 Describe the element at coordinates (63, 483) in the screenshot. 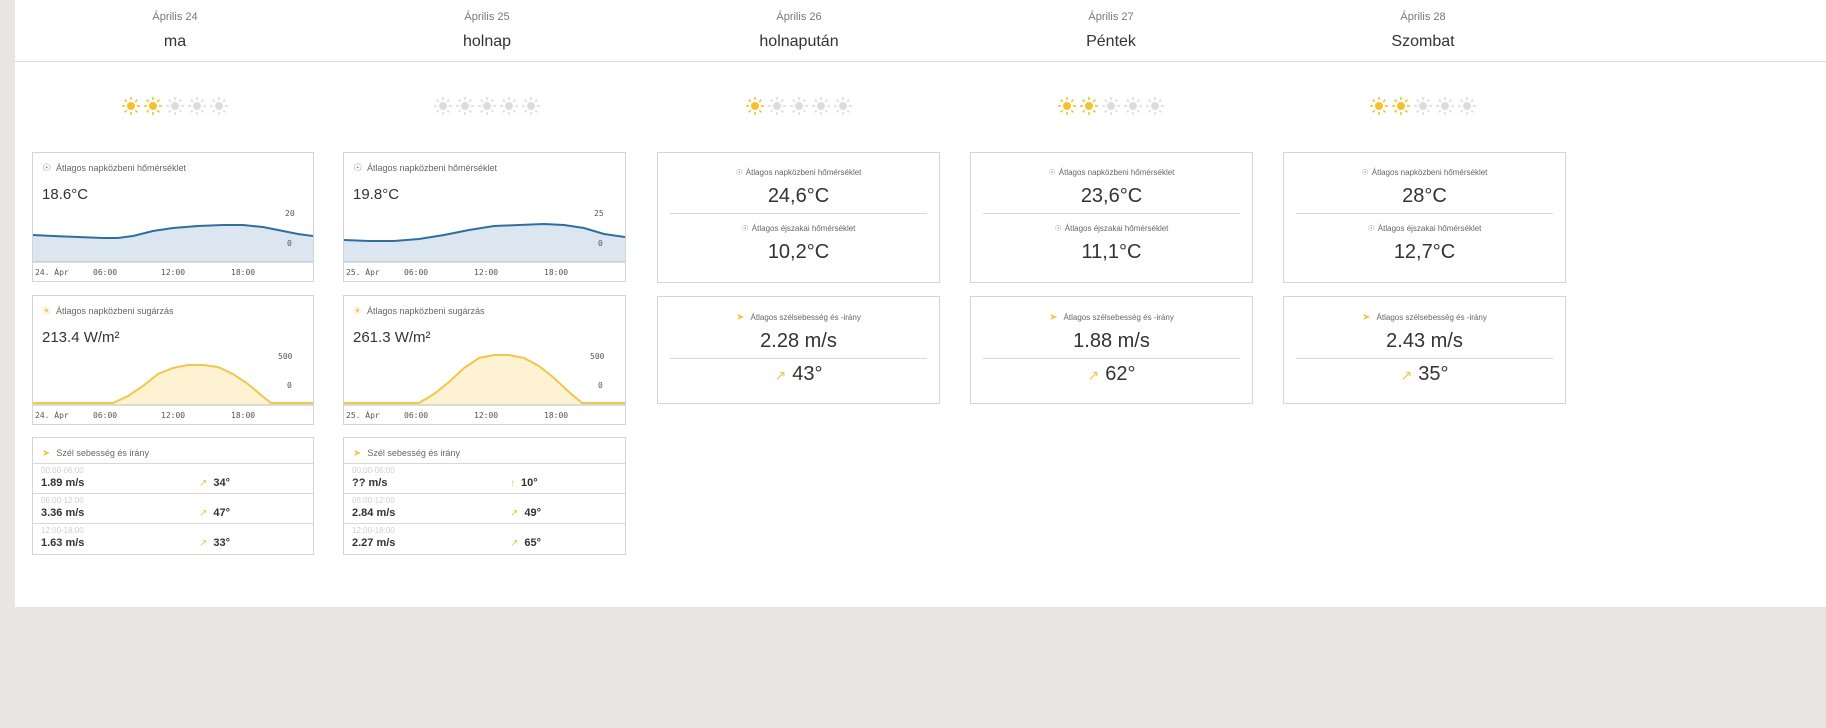

I see `wind-speed: 1.89 m/s` at that location.